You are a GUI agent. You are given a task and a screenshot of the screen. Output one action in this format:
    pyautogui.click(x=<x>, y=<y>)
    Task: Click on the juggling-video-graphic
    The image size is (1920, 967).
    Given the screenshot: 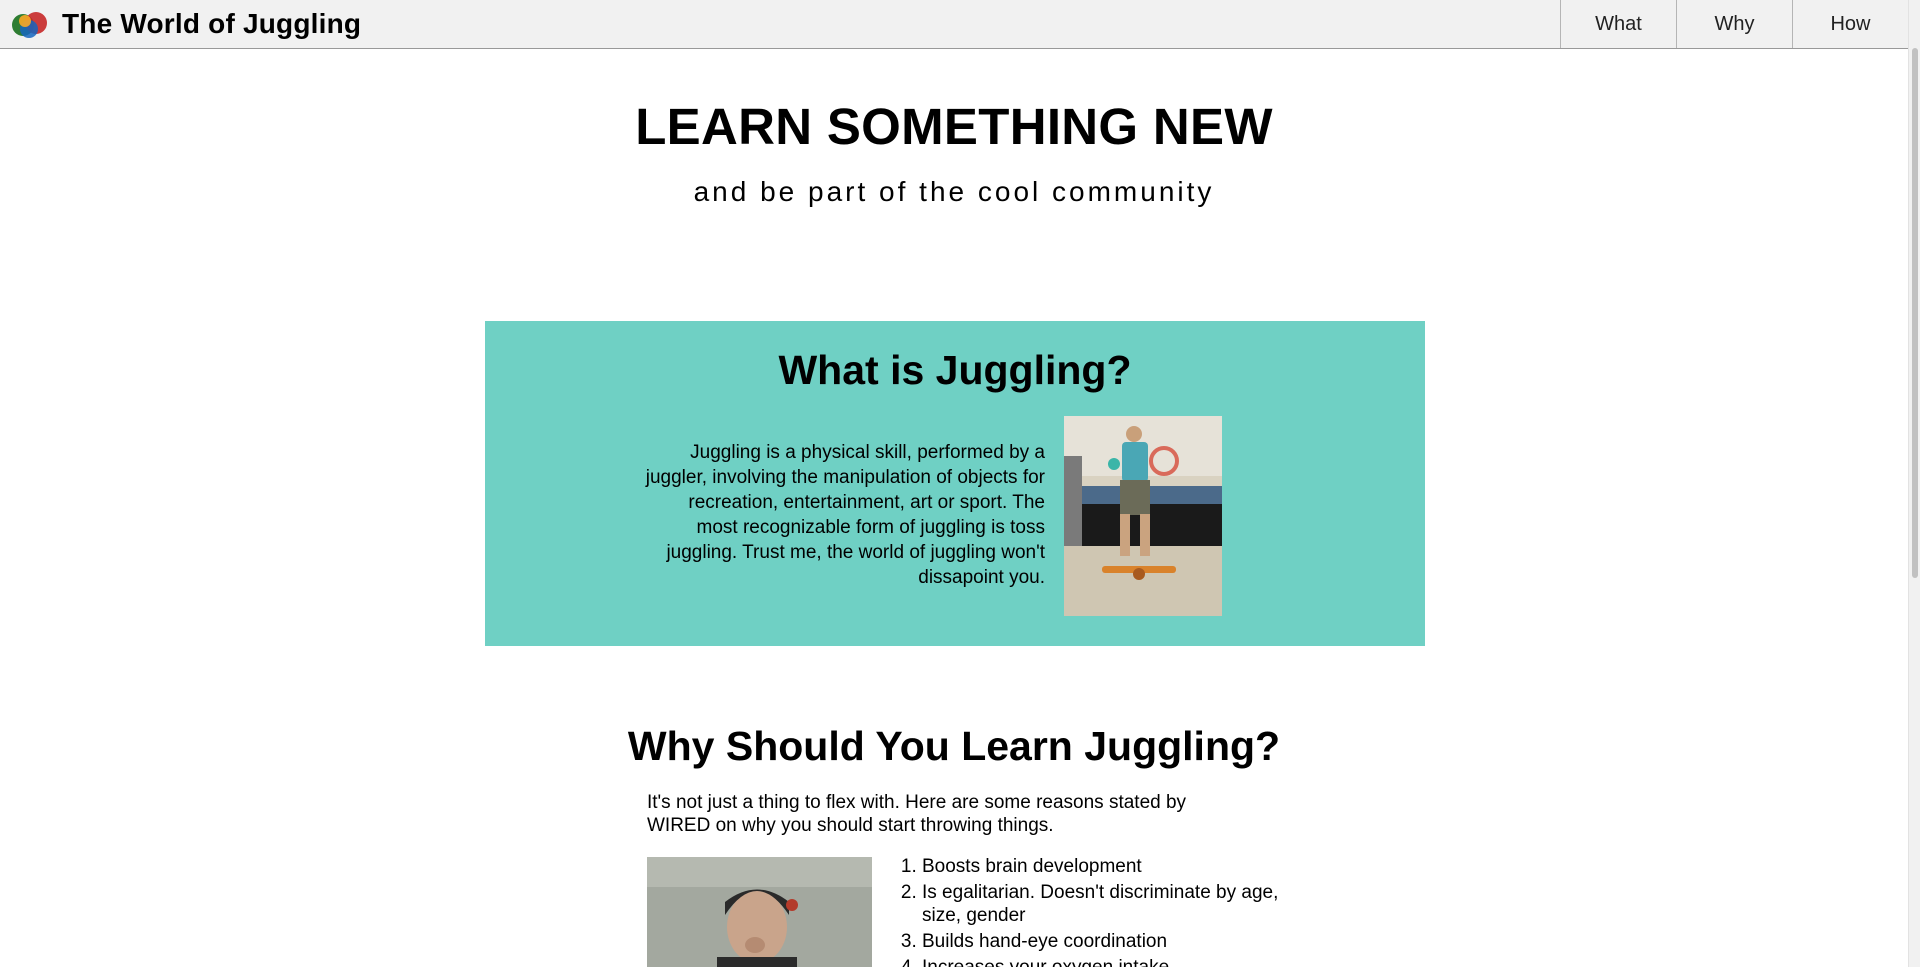 What is the action you would take?
    pyautogui.click(x=759, y=912)
    